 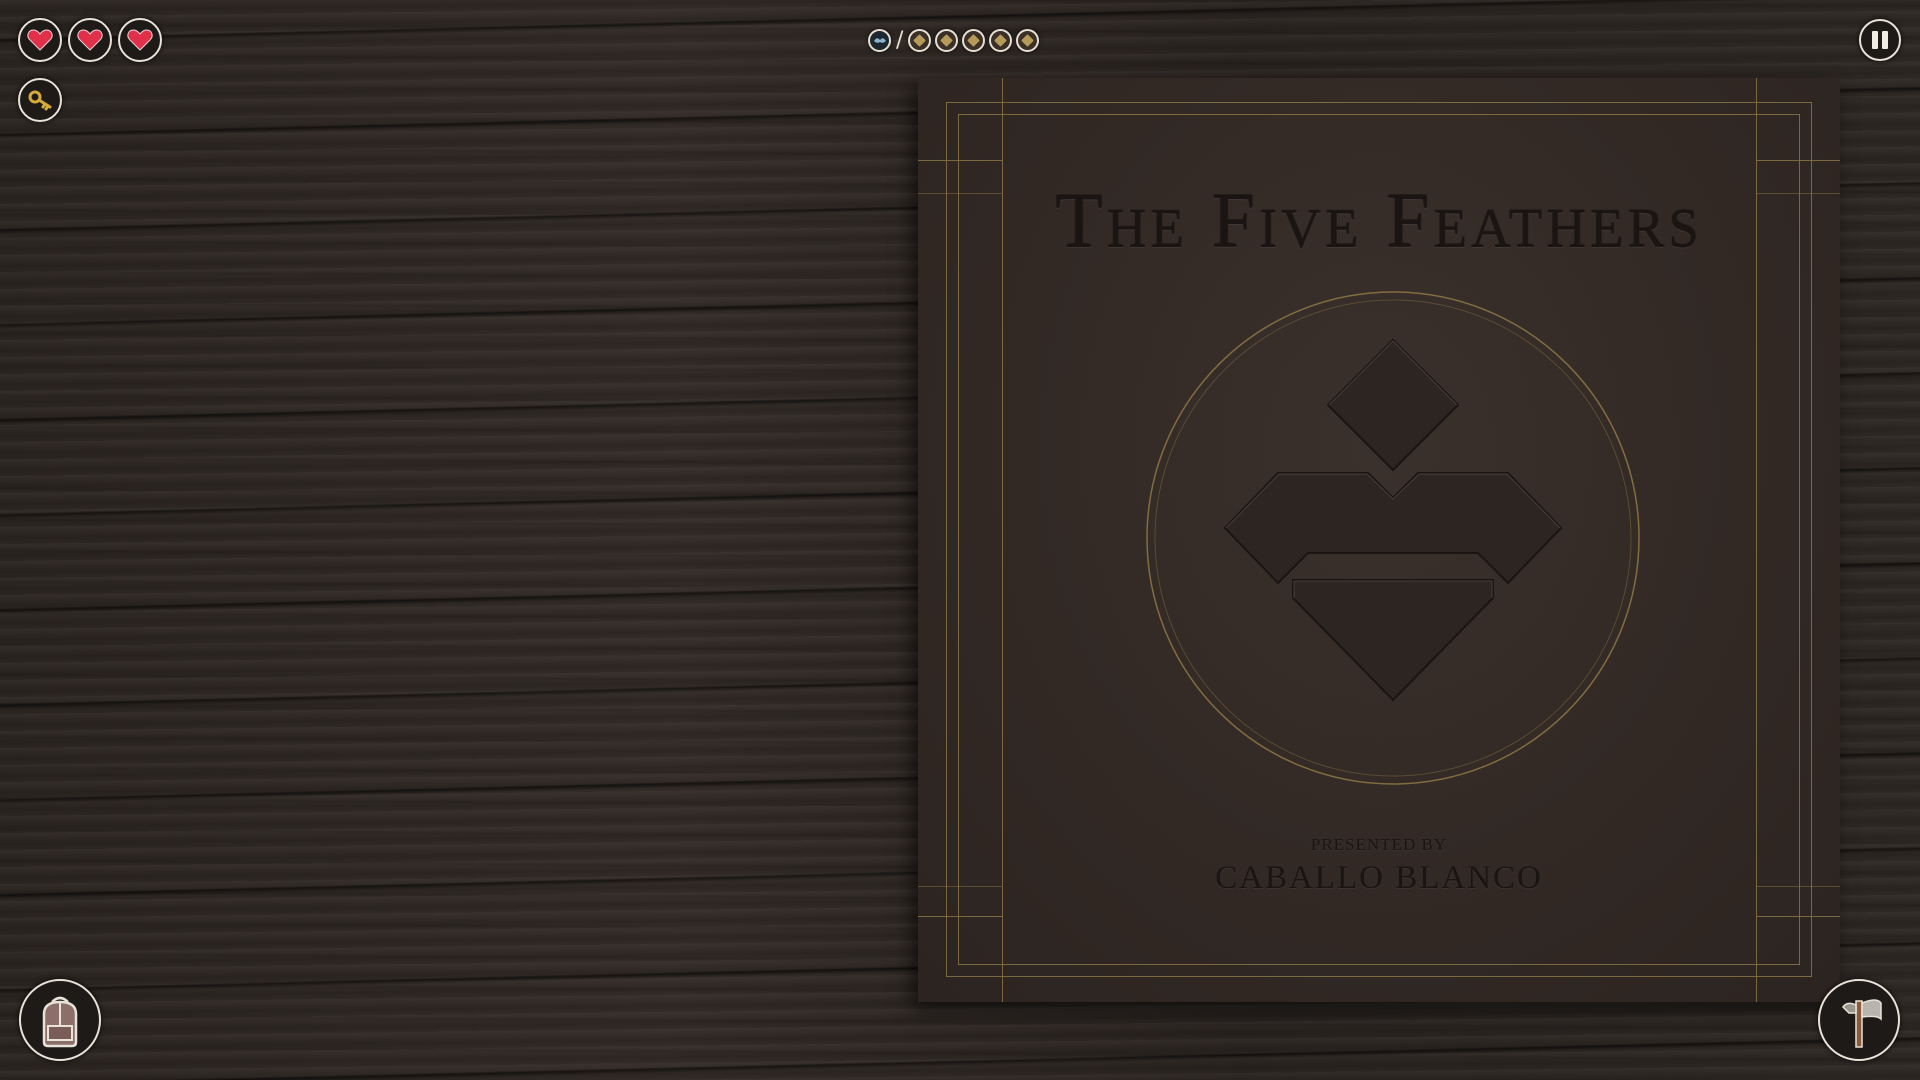 I want to click on axe-button, so click(x=1859, y=1020).